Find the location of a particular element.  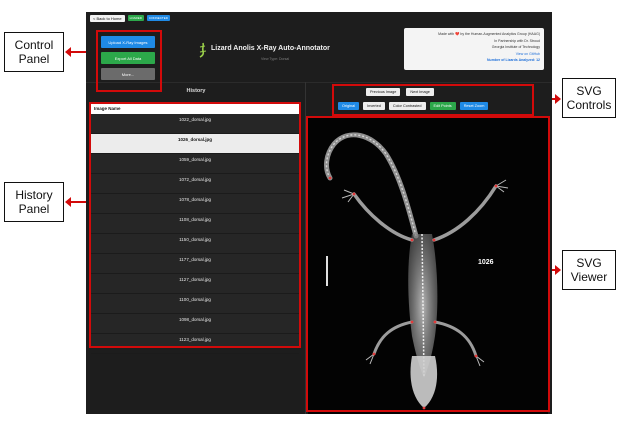

control-panel-highlight is located at coordinates (129, 61).